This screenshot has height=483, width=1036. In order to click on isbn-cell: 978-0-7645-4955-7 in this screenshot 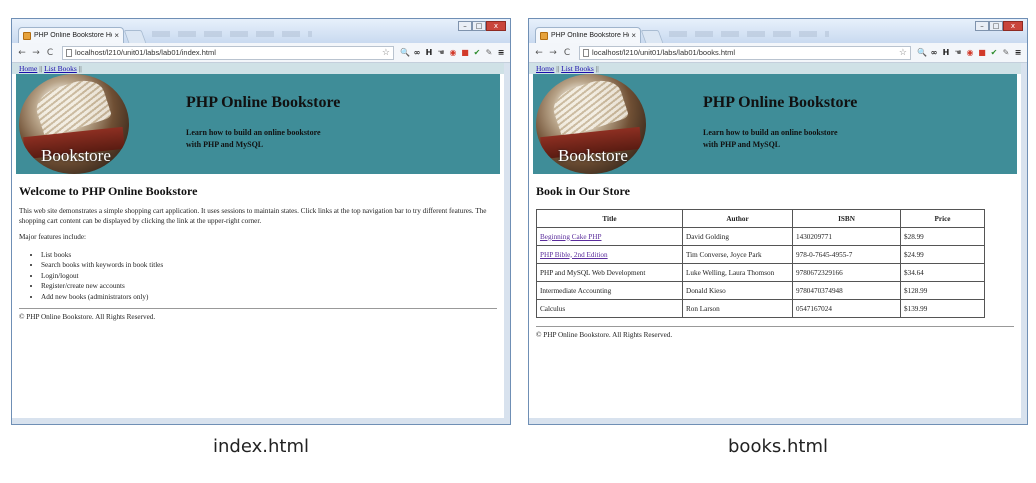, I will do `click(846, 254)`.